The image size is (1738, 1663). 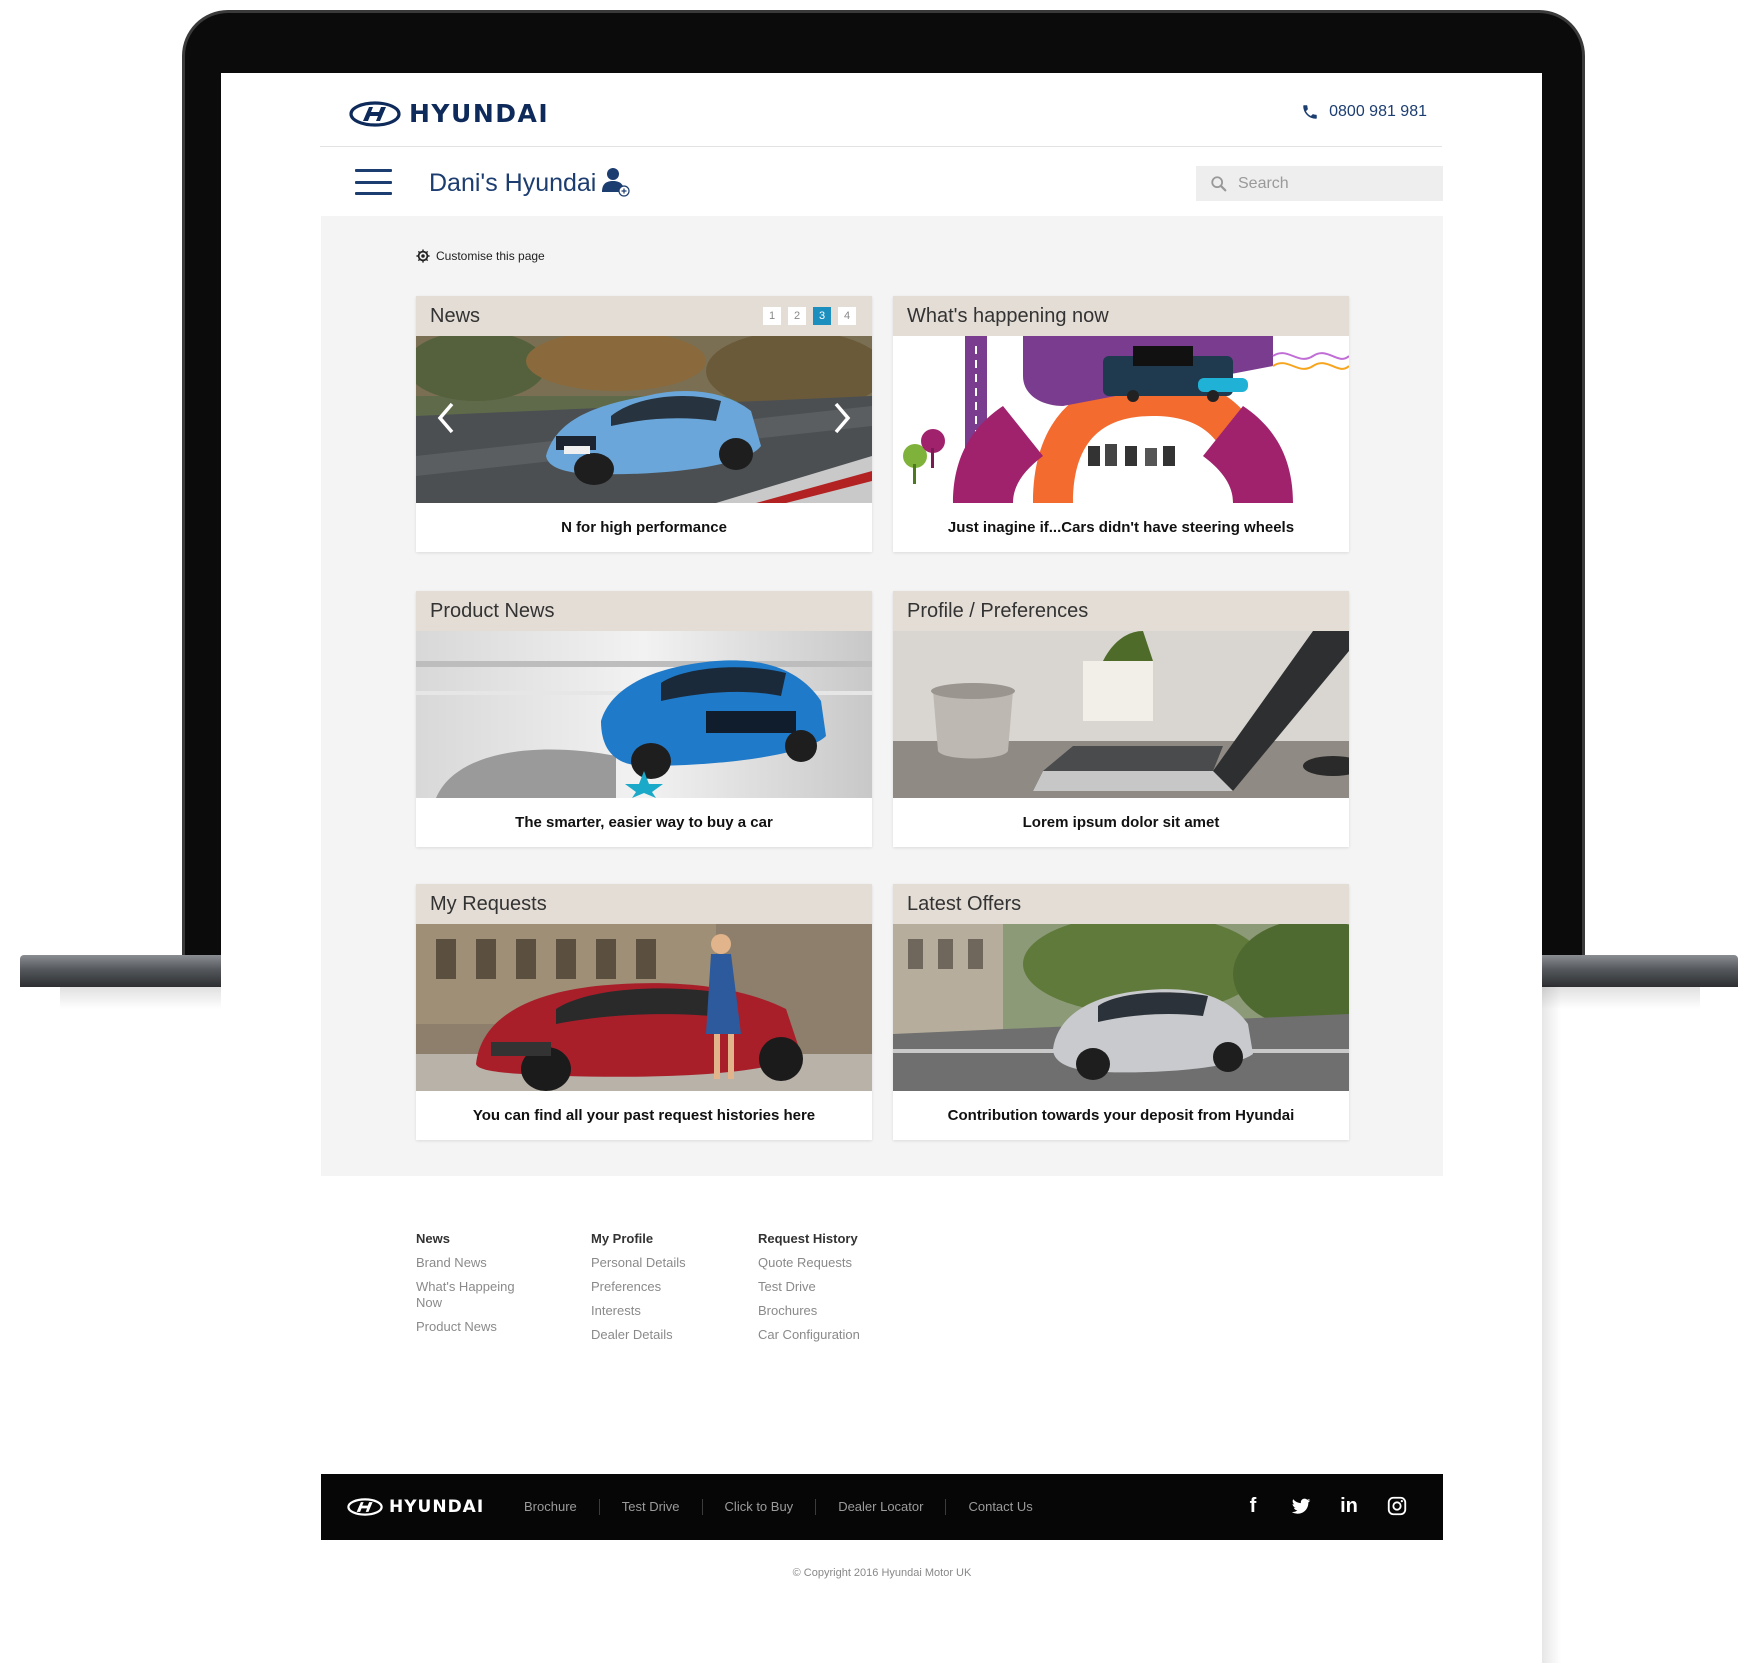 I want to click on phone-contact: 0800 981 981, so click(x=1364, y=112).